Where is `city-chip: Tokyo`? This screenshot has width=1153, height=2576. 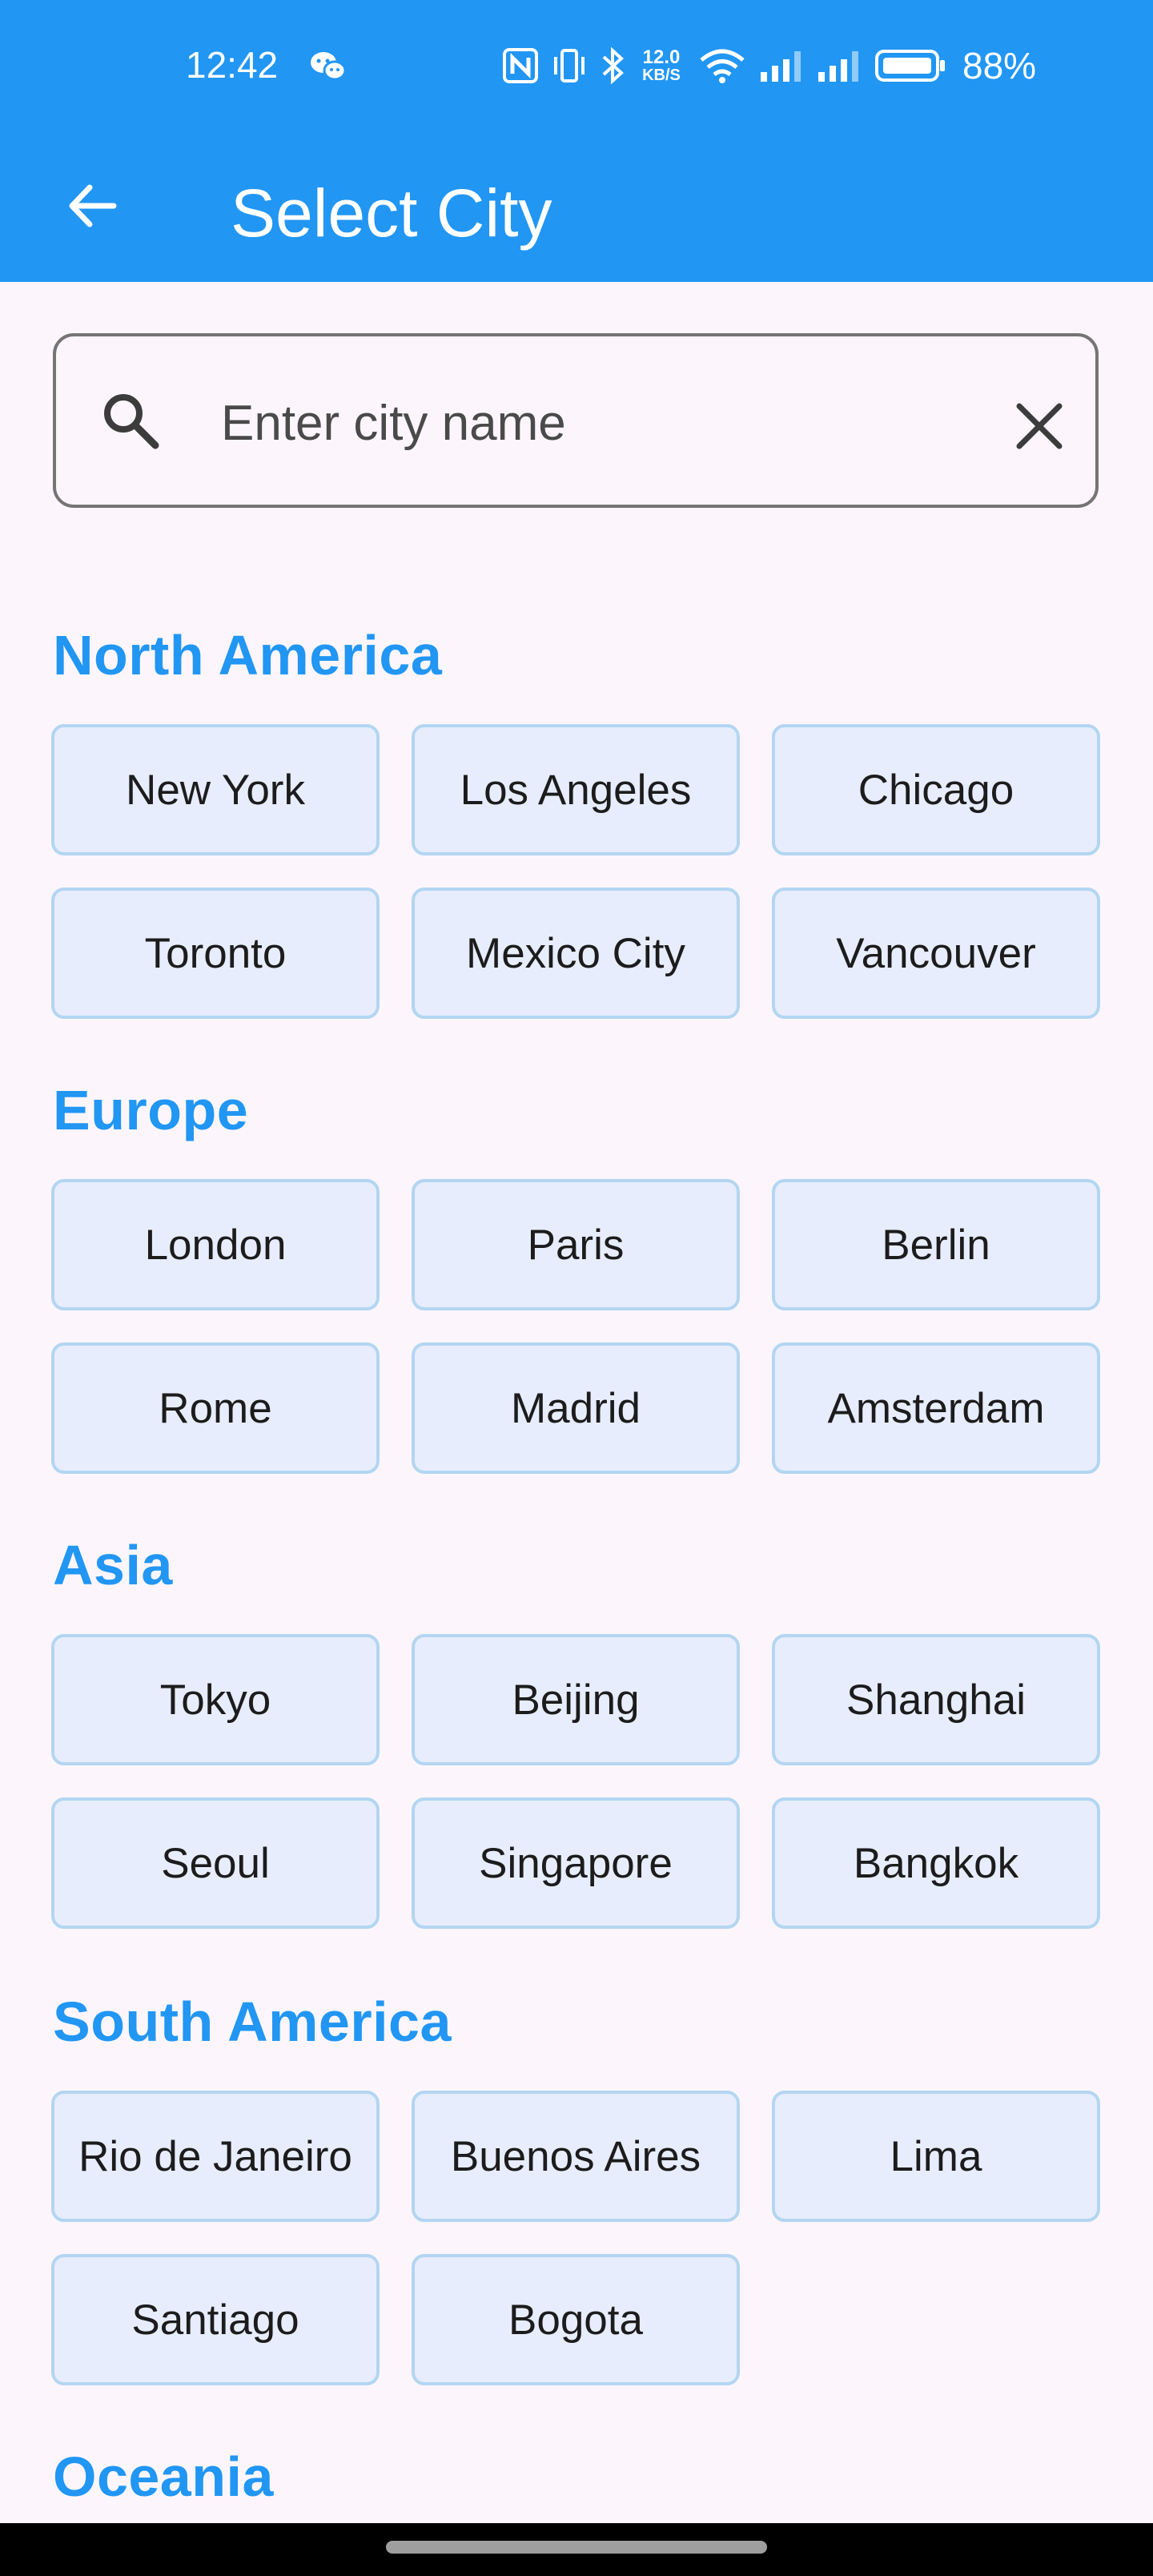
city-chip: Tokyo is located at coordinates (216, 1700).